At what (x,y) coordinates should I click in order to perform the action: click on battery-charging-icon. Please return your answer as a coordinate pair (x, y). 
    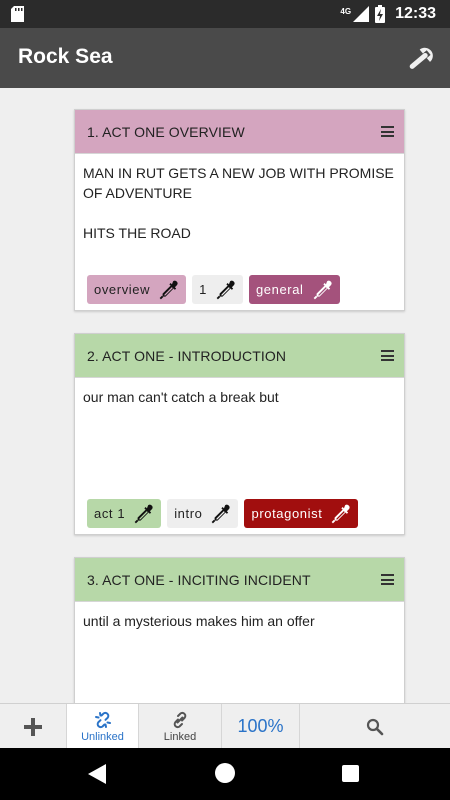
    Looking at the image, I should click on (380, 14).